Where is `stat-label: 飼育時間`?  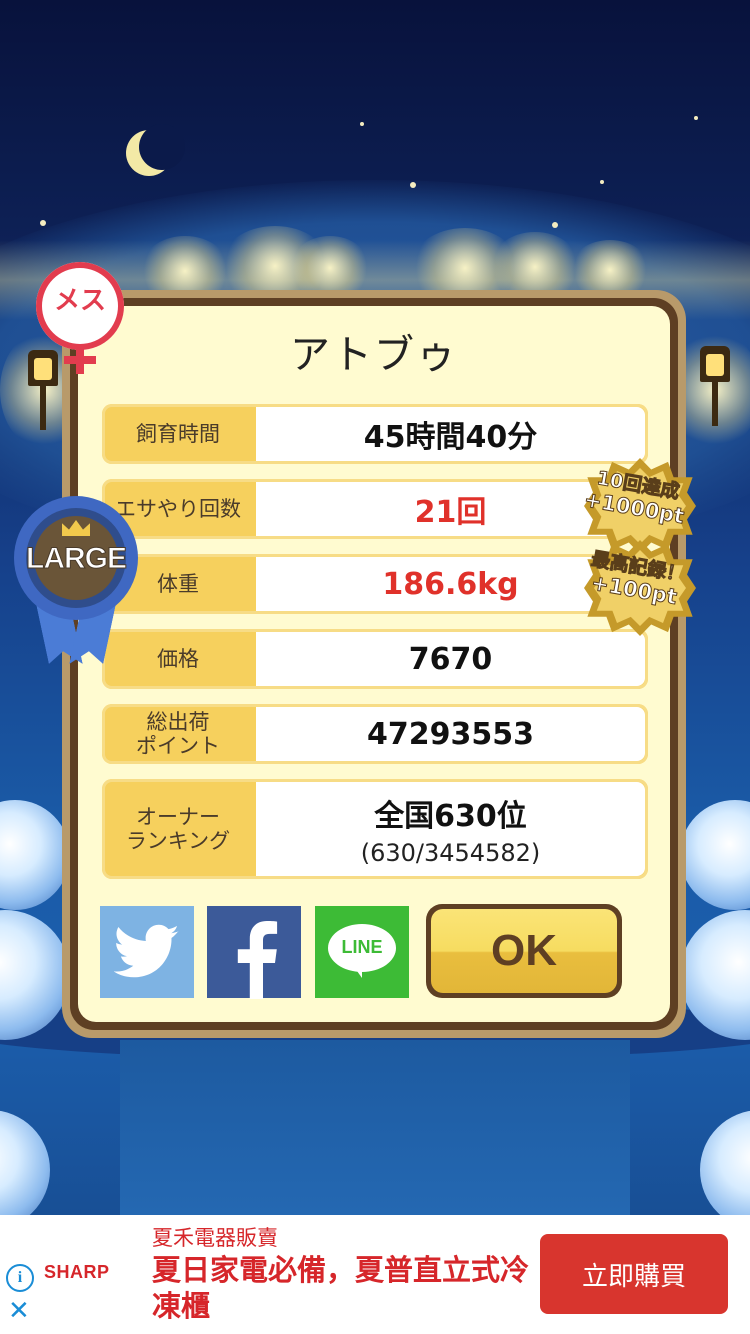 stat-label: 飼育時間 is located at coordinates (178, 434).